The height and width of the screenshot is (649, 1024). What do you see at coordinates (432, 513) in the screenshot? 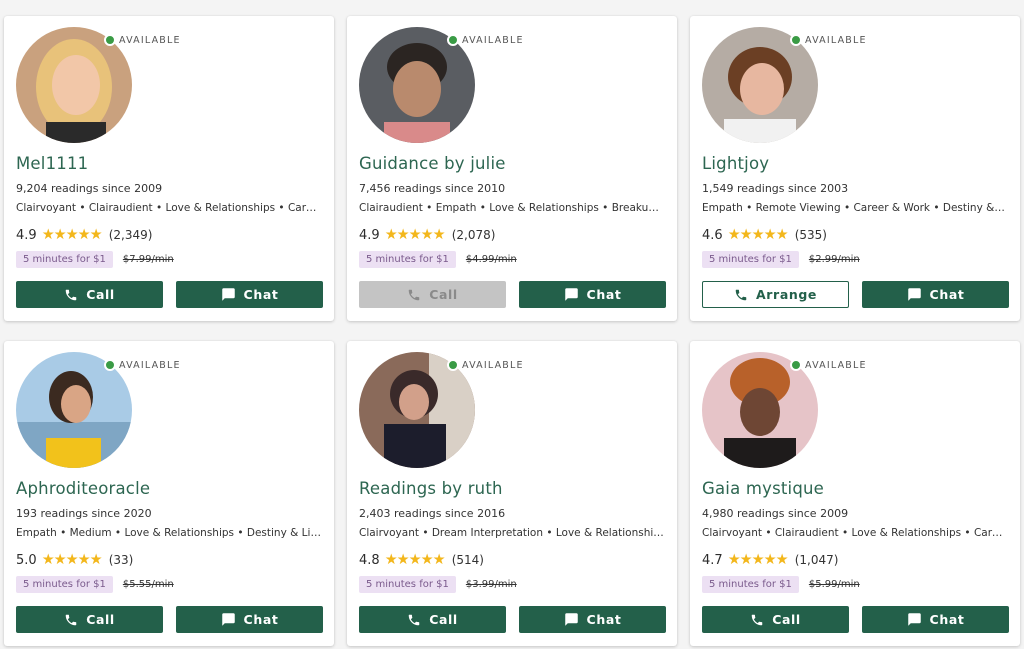
I see `readings-count: 2,403 readings since 2016` at bounding box center [432, 513].